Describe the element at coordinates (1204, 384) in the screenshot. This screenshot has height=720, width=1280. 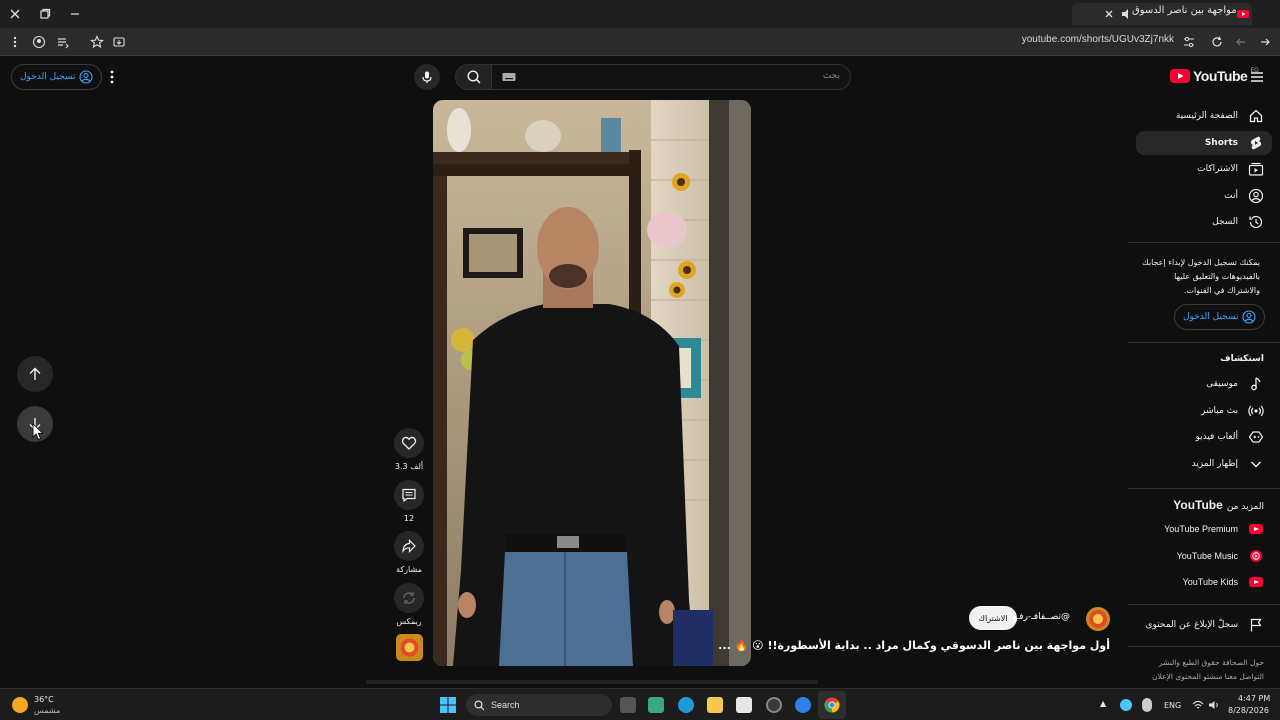
I see `sidebar-item-music: موسيقى` at that location.